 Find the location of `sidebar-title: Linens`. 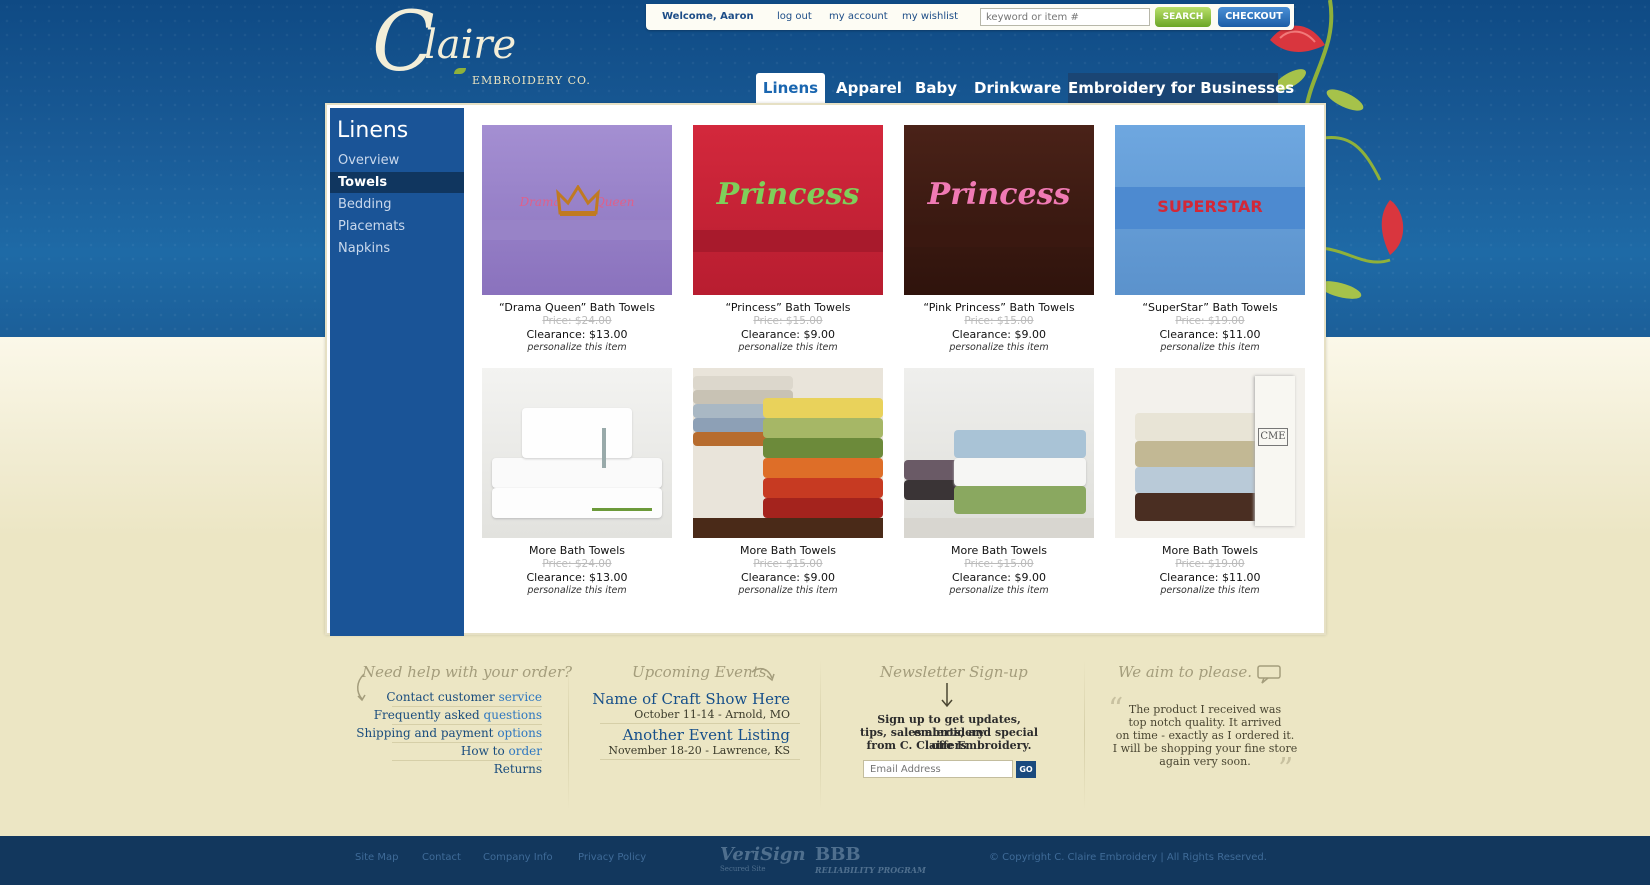

sidebar-title: Linens is located at coordinates (373, 130).